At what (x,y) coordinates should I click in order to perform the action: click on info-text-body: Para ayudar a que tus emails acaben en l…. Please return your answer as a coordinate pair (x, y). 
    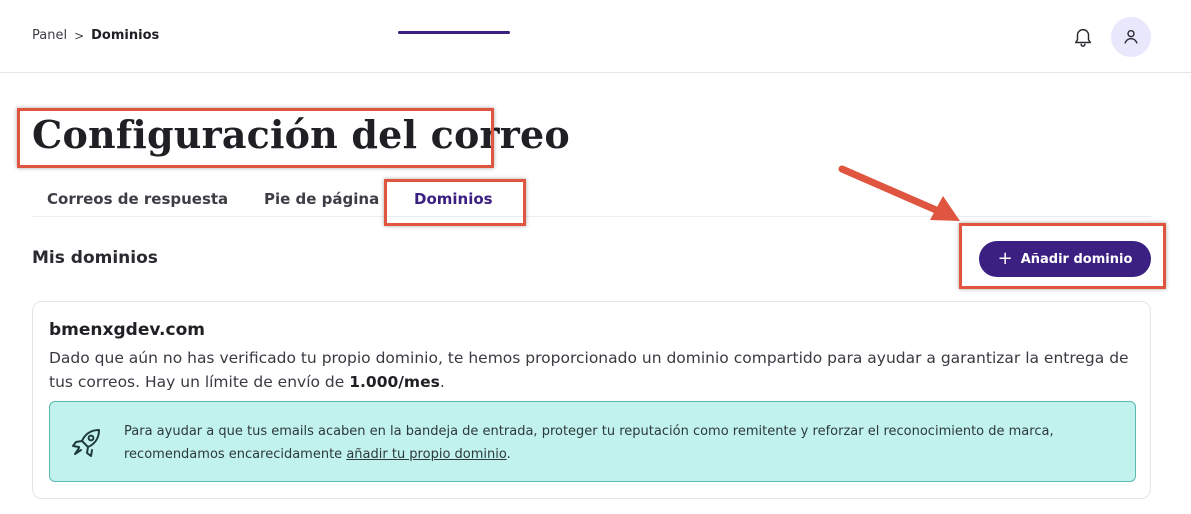
    Looking at the image, I should click on (589, 443).